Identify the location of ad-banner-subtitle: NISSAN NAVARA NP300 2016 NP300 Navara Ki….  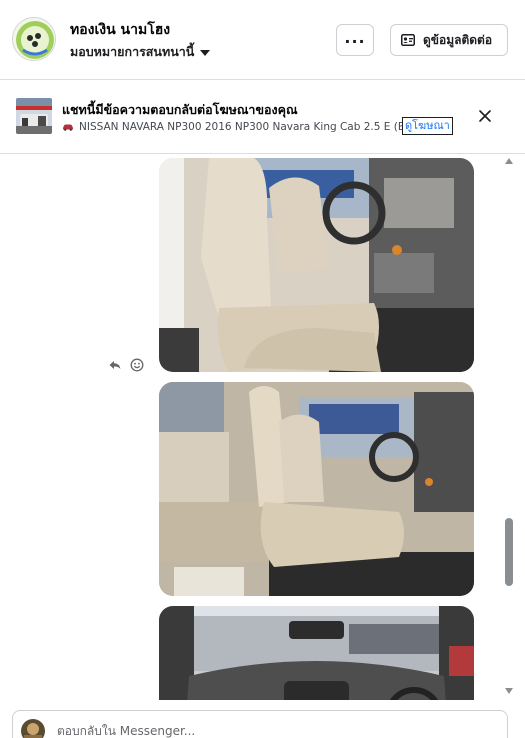
(245, 127).